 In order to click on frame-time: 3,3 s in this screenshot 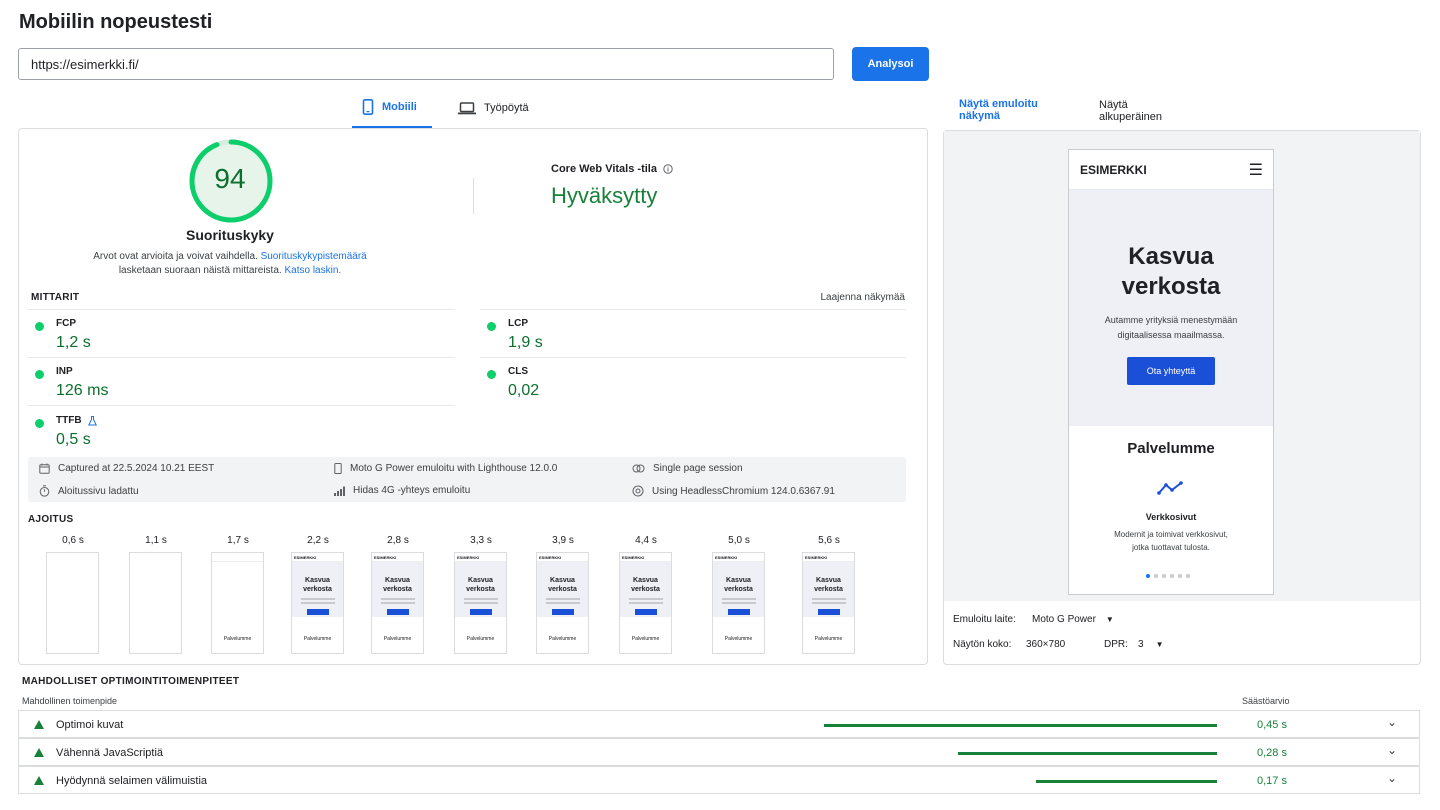, I will do `click(481, 540)`.